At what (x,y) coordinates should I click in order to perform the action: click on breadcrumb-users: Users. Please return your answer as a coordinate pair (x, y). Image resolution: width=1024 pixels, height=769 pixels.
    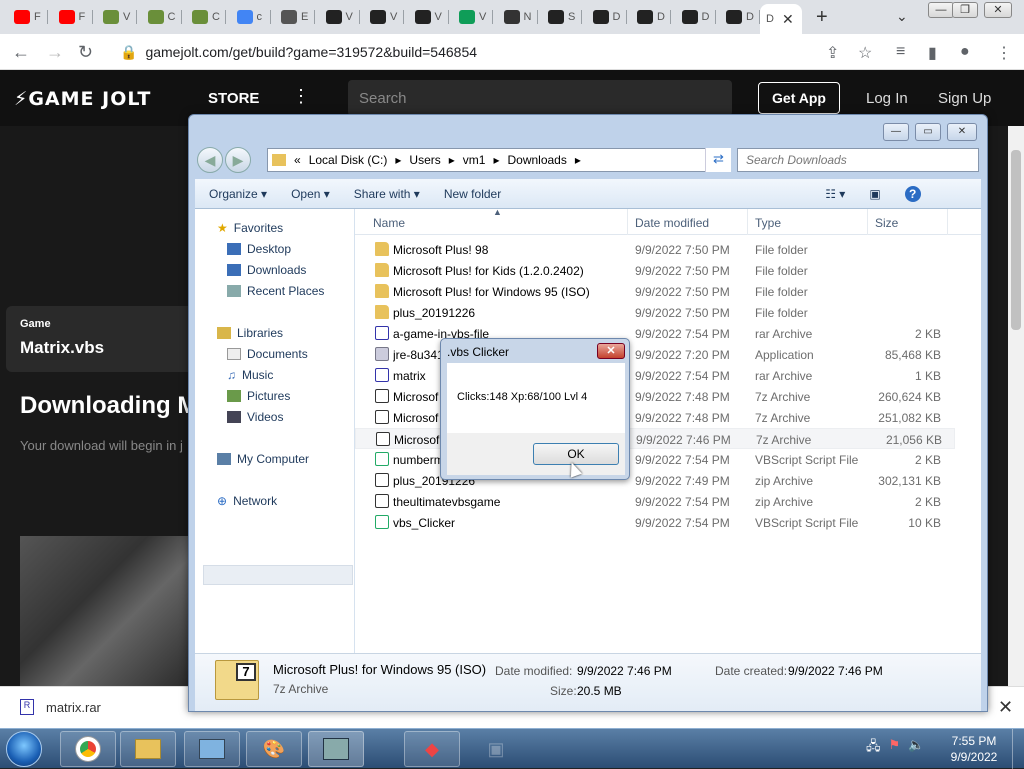
    Looking at the image, I should click on (424, 160).